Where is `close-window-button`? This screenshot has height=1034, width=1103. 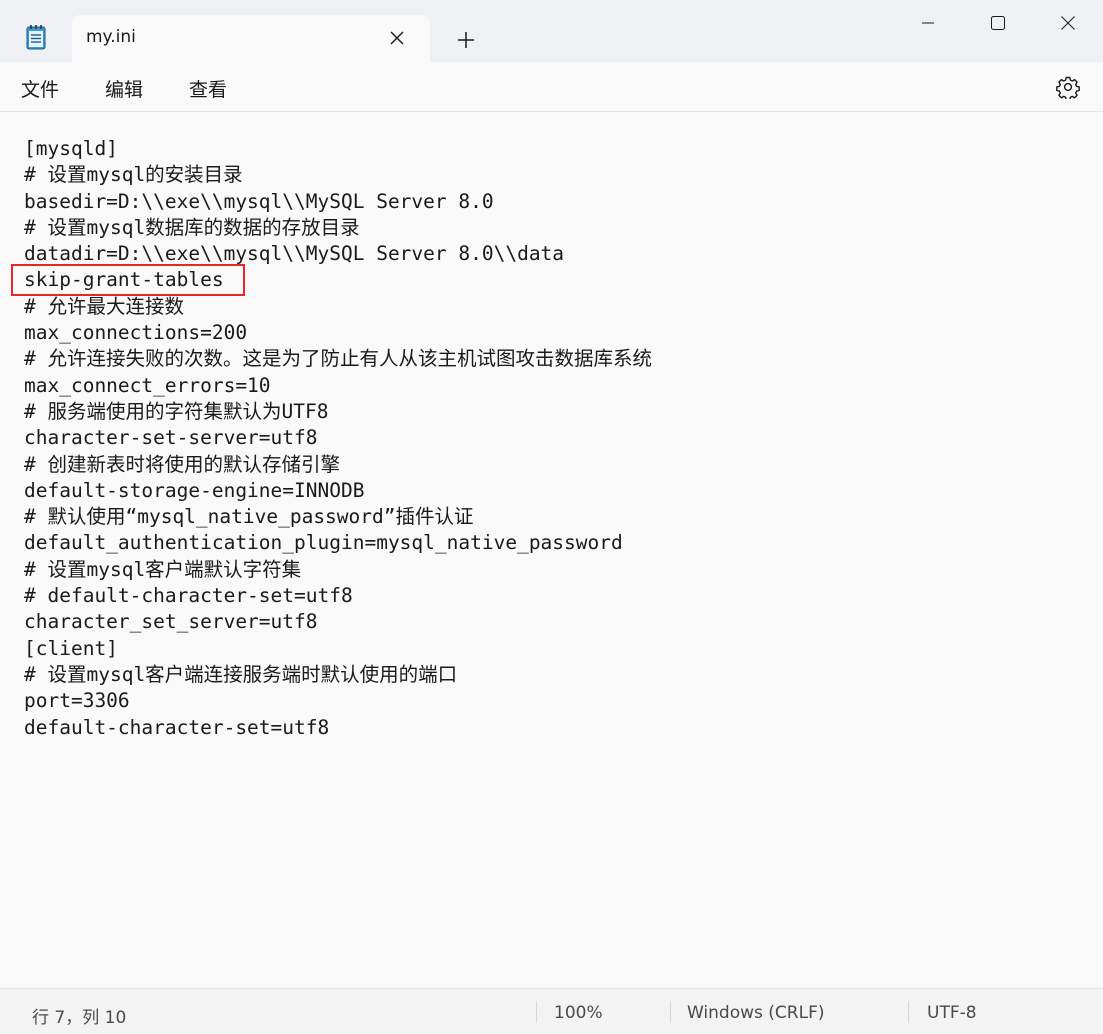 close-window-button is located at coordinates (1068, 23).